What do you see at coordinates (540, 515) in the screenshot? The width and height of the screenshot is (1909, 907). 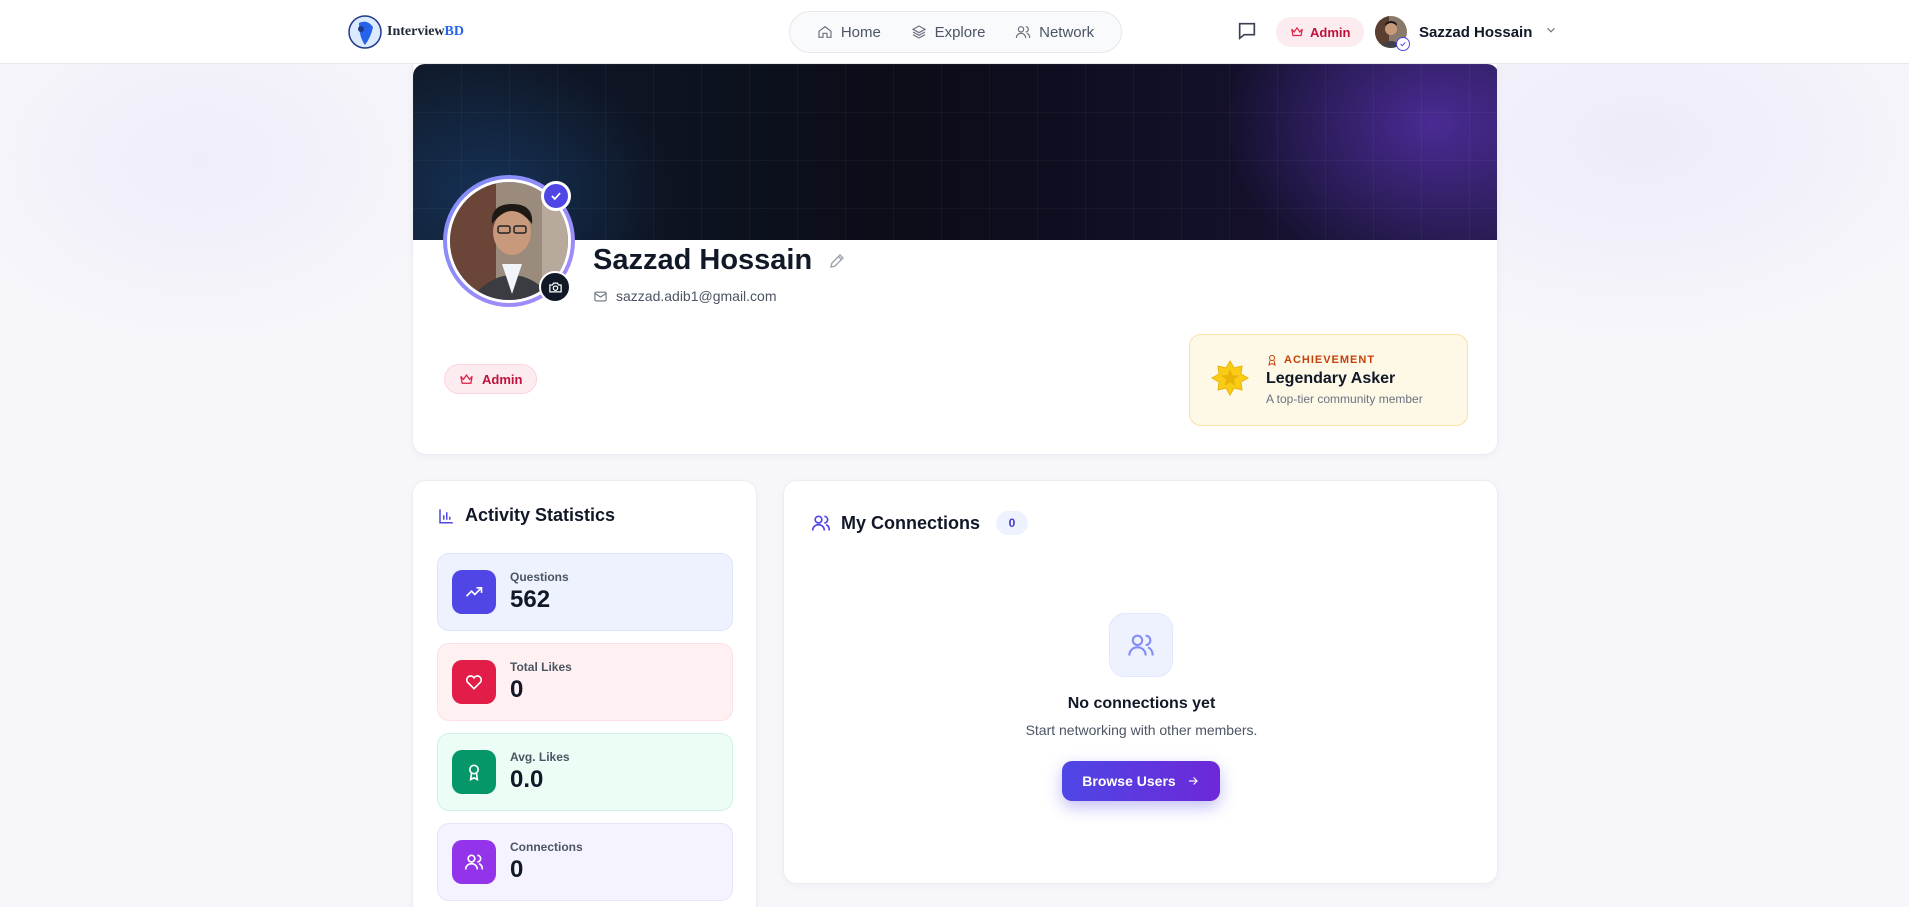 I see `stats-title: Activity Statistics` at bounding box center [540, 515].